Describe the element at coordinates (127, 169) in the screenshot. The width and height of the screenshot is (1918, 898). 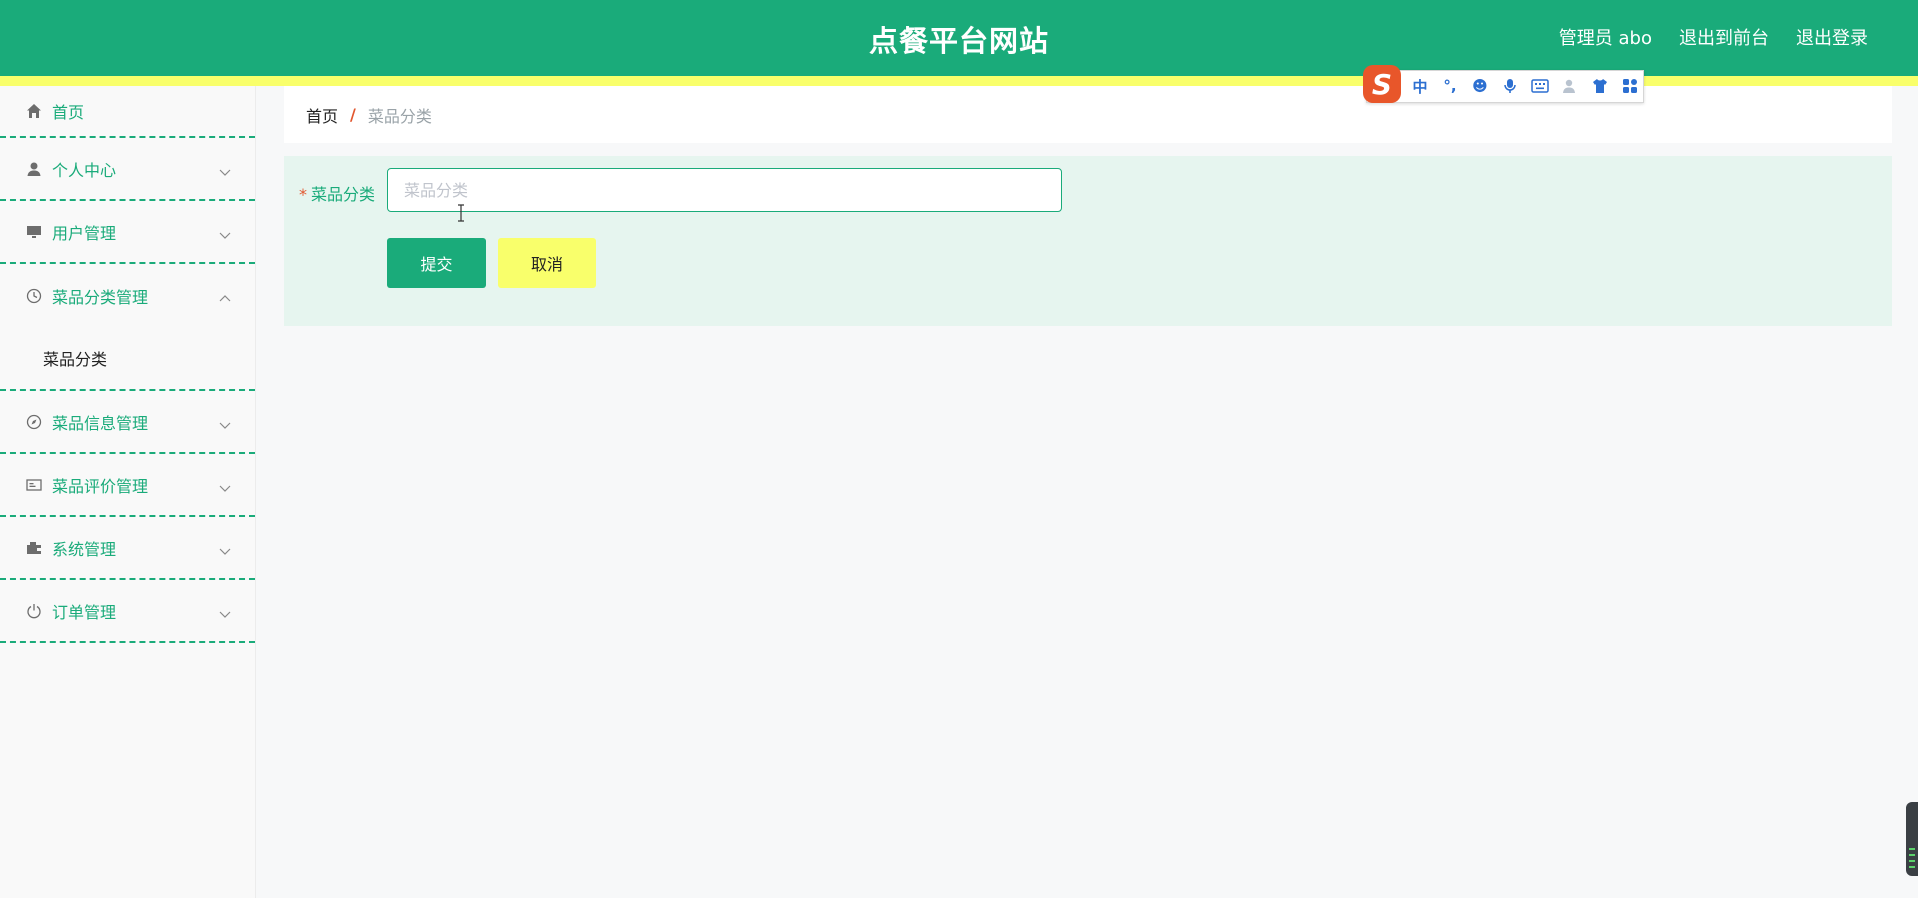
I see `sidebar-item-personal-center: 个人中心` at that location.